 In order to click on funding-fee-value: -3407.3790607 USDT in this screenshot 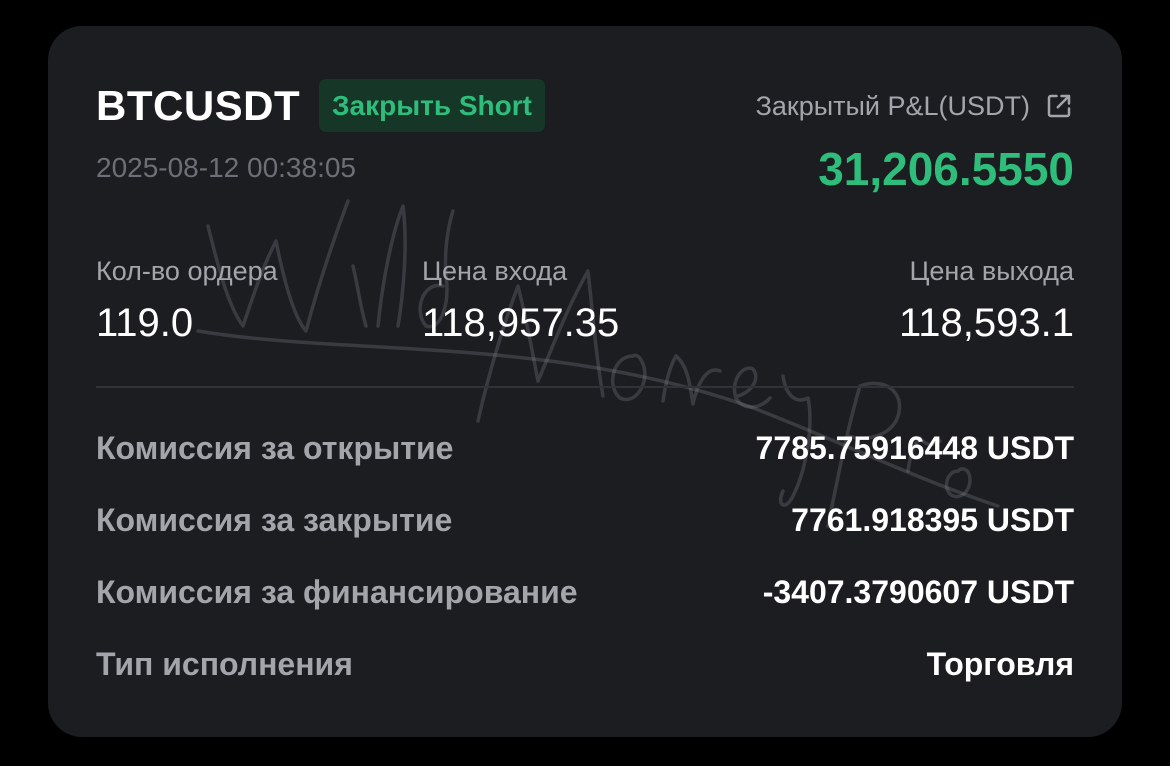, I will do `click(918, 592)`.